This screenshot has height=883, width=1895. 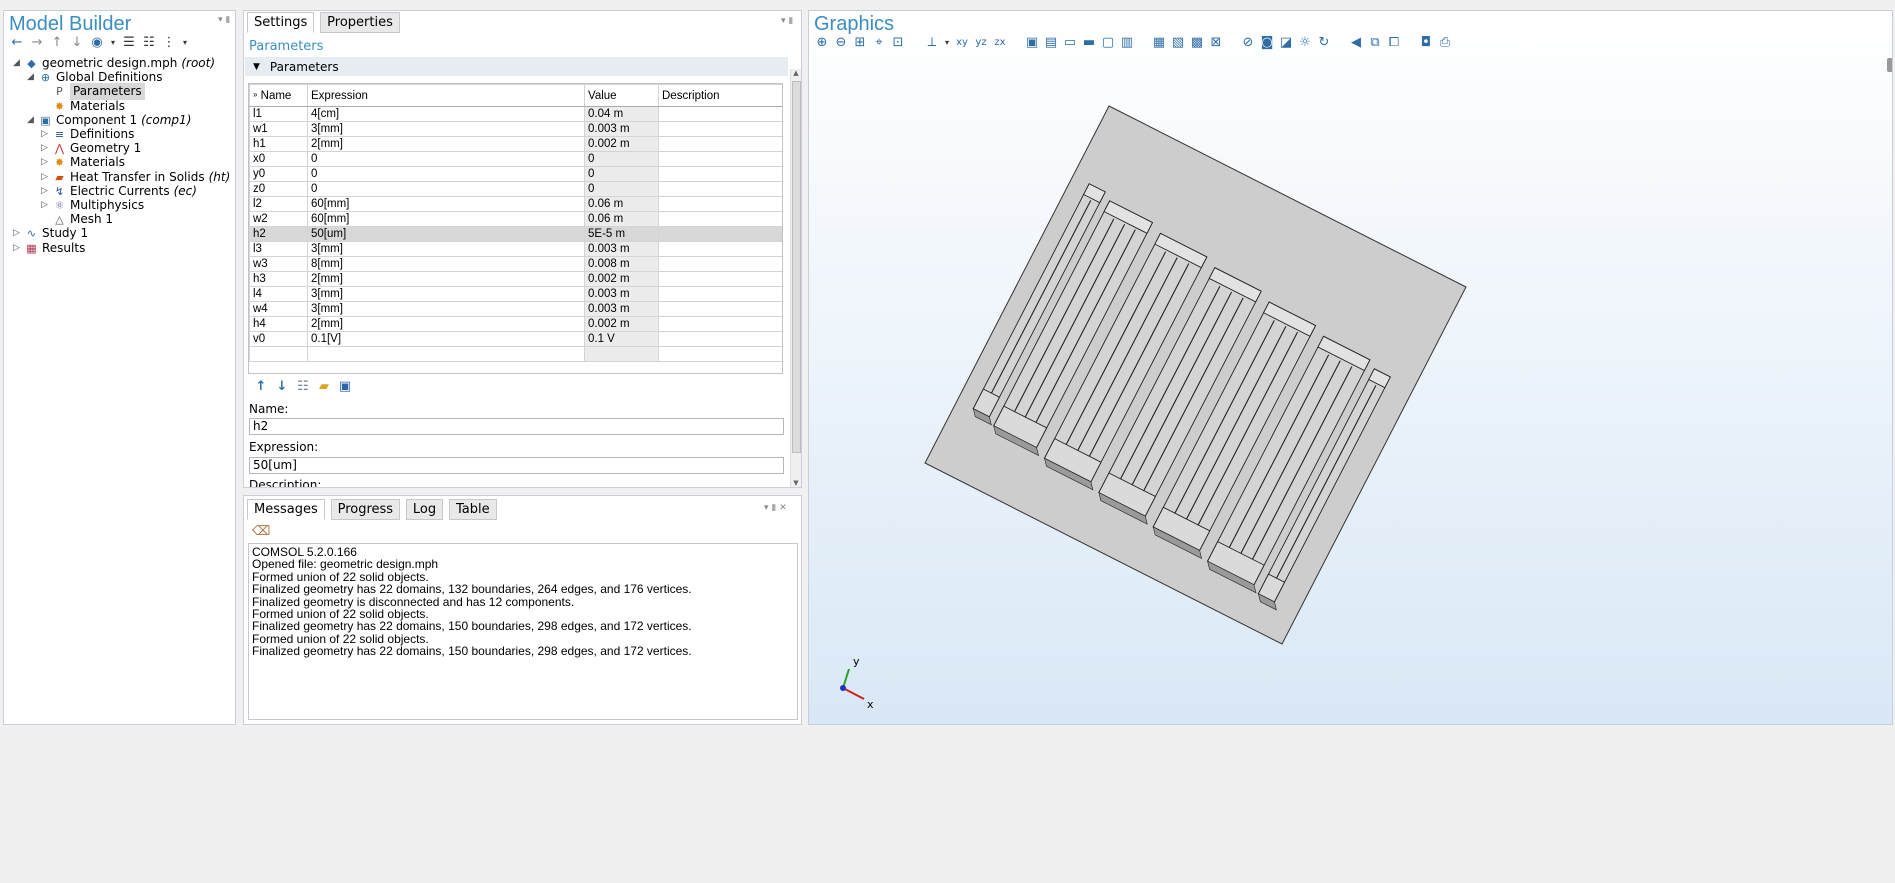 I want to click on cell-name: x0, so click(x=278, y=159).